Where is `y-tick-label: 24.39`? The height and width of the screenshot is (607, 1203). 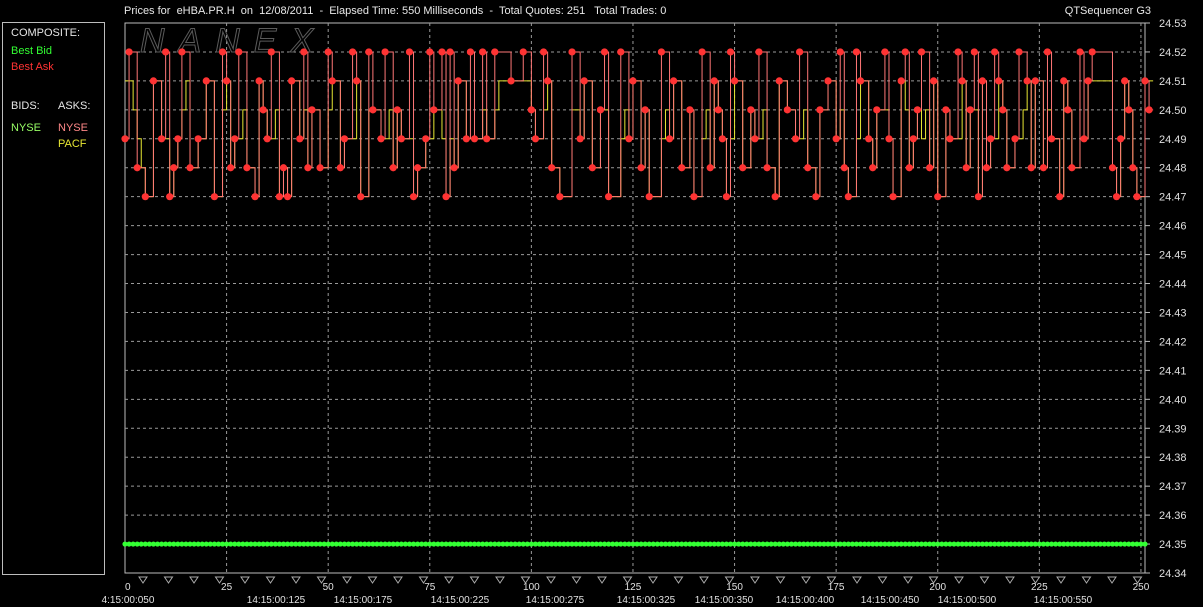
y-tick-label: 24.39 is located at coordinates (1173, 429).